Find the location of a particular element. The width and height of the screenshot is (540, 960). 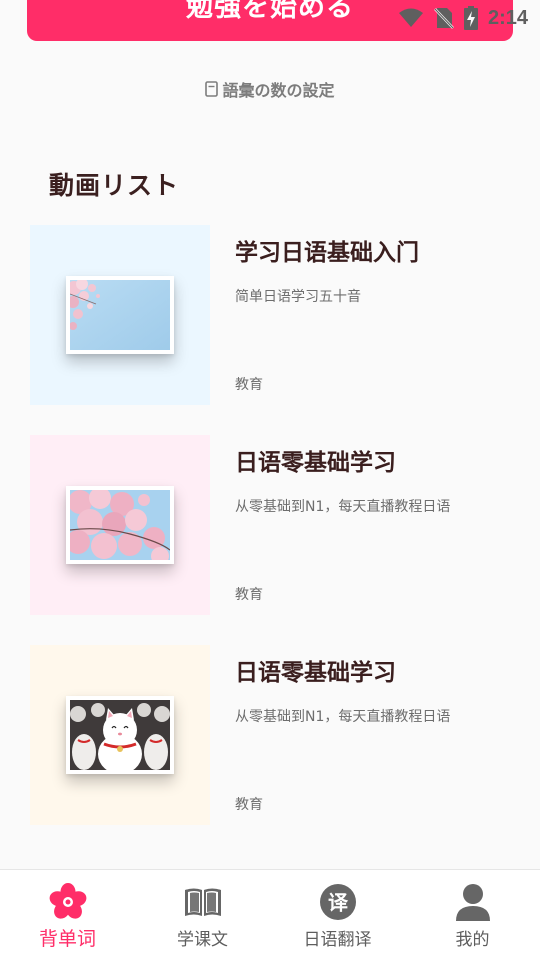

video-description: 简单日语学习五十音 is located at coordinates (298, 297).